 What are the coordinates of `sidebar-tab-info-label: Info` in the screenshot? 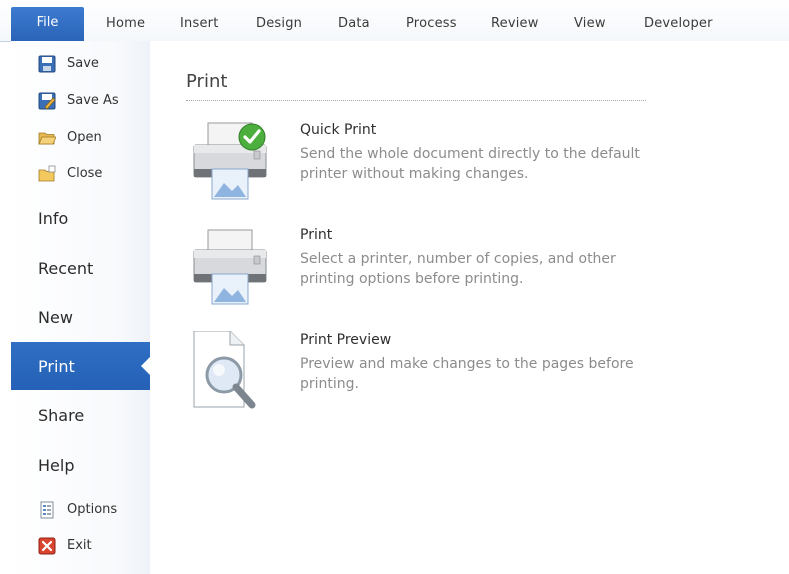 It's located at (53, 218).